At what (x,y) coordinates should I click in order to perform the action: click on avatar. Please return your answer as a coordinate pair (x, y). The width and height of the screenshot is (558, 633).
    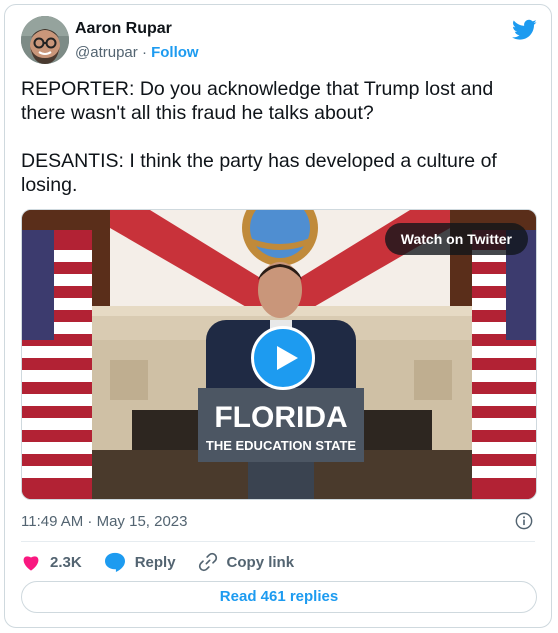
    Looking at the image, I should click on (45, 40).